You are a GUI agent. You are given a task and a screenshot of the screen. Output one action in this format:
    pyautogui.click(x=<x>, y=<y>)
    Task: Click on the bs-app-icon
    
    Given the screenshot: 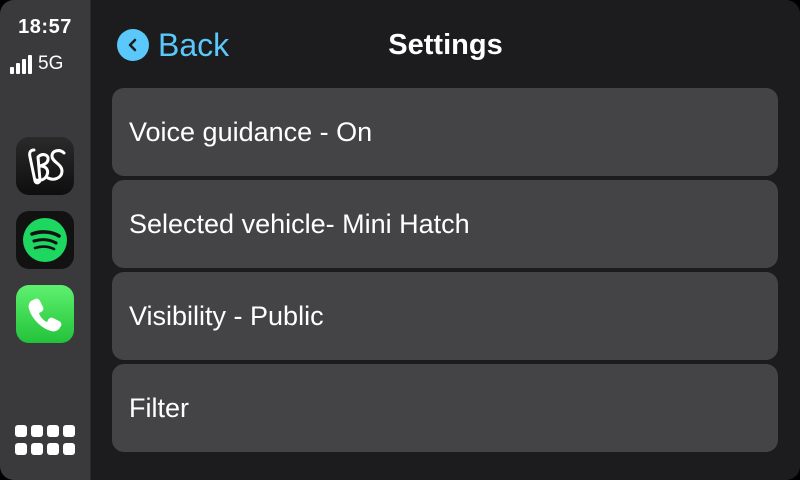 What is the action you would take?
    pyautogui.click(x=45, y=166)
    